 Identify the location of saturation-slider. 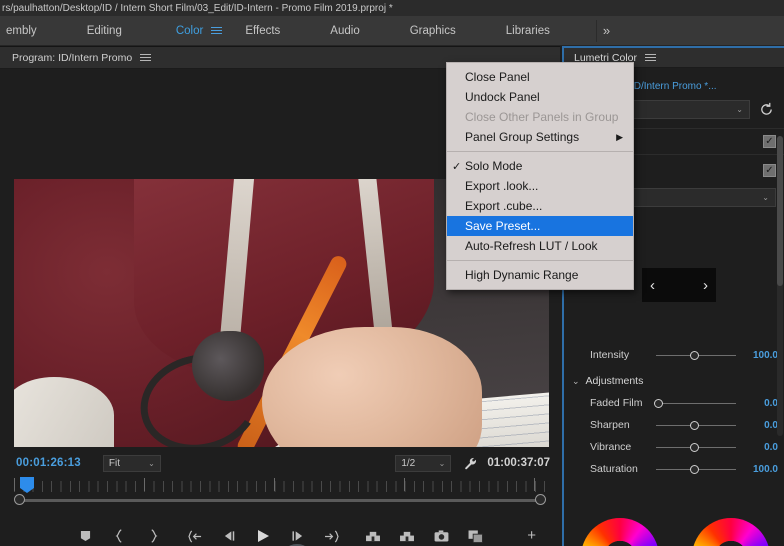
(696, 469).